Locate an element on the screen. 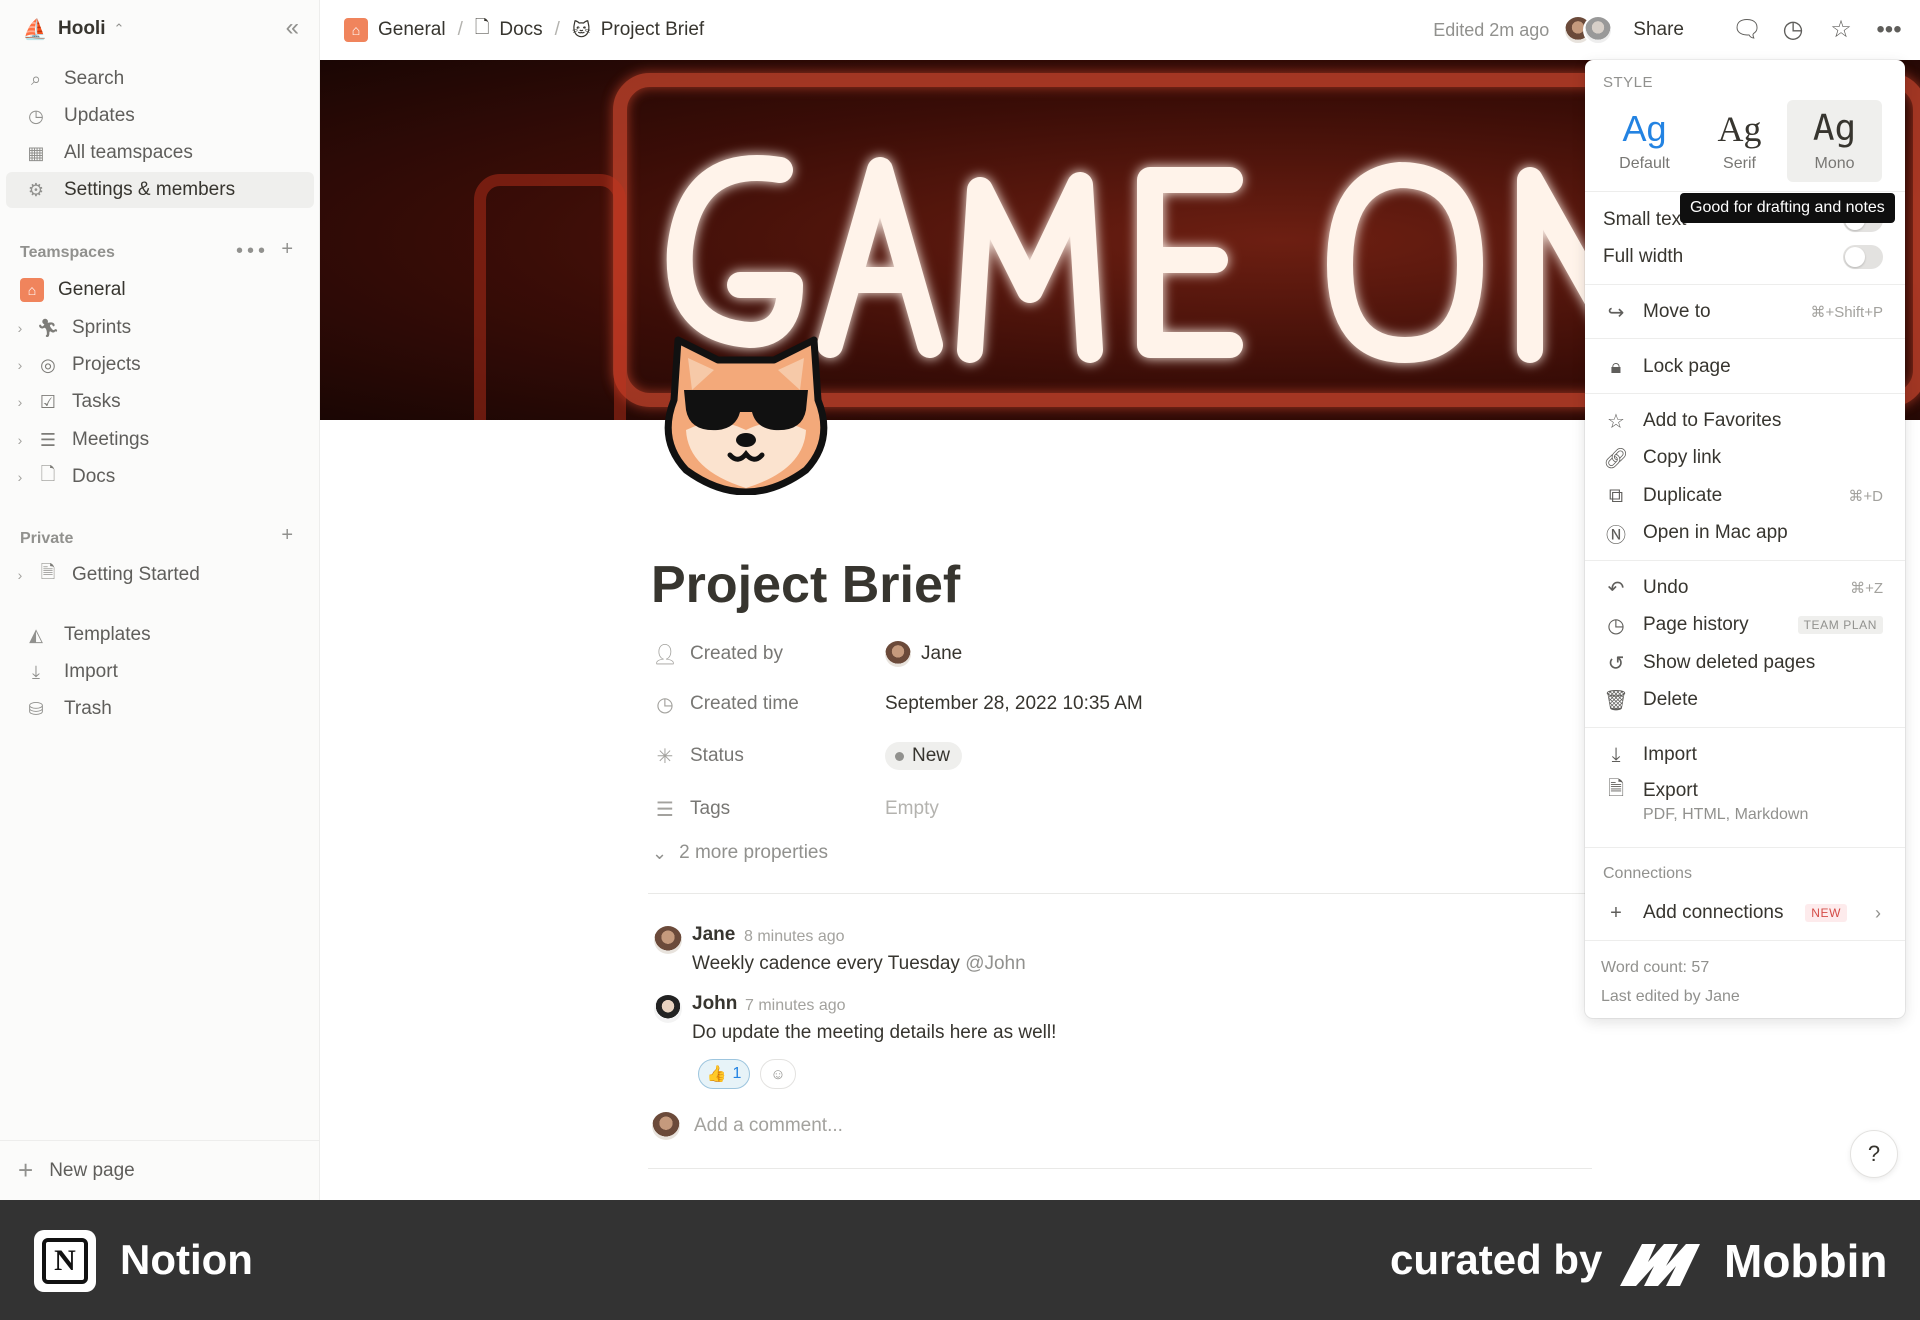  help-button: ? is located at coordinates (1874, 1154).